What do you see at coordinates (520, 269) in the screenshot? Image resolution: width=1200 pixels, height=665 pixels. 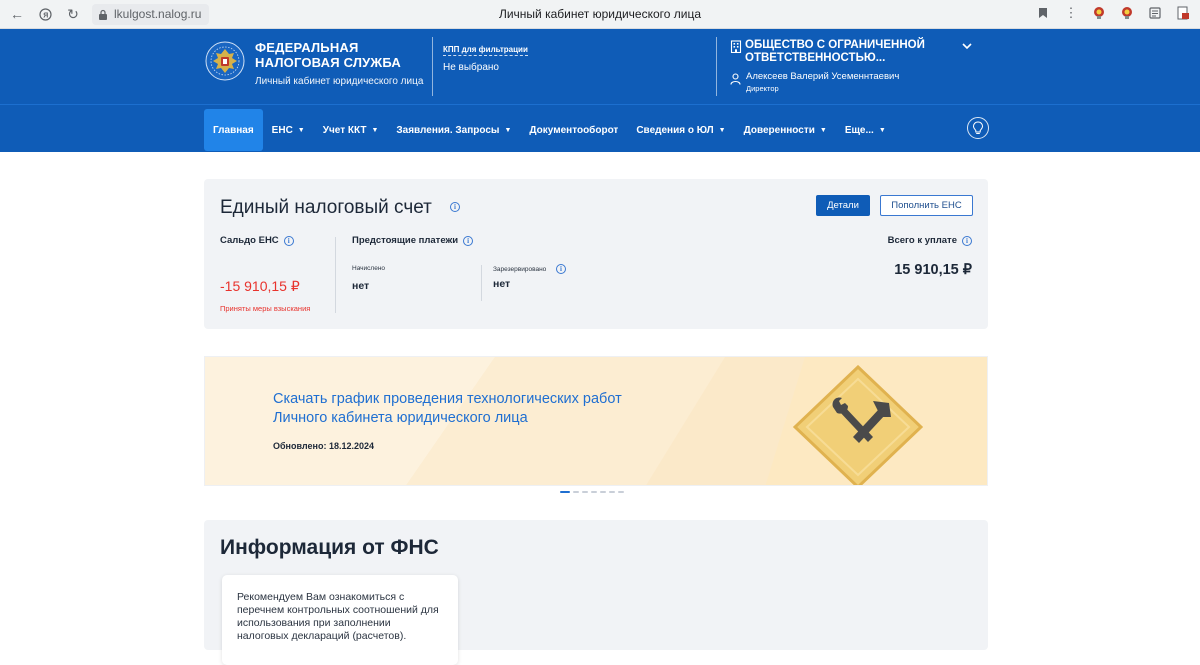 I see `reserved-label: Зарезервировано` at bounding box center [520, 269].